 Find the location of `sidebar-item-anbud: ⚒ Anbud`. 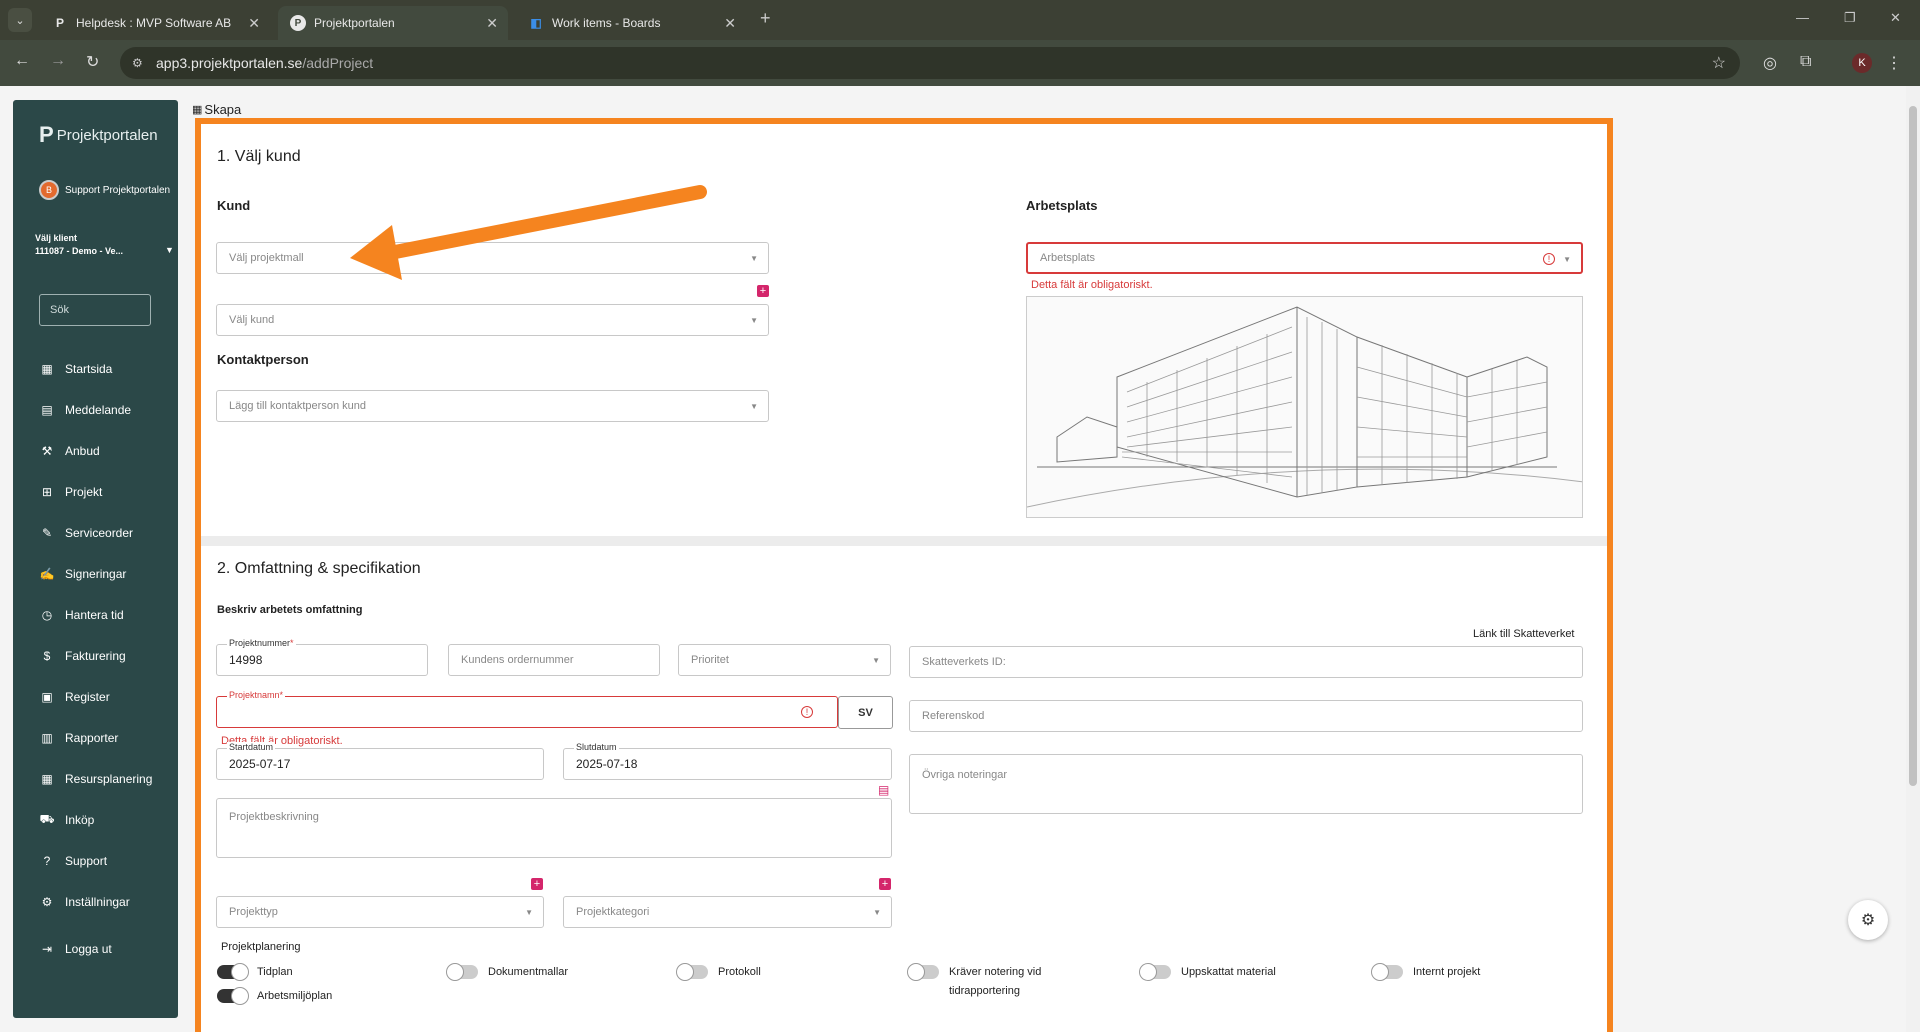

sidebar-item-anbud: ⚒ Anbud is located at coordinates (95, 450).